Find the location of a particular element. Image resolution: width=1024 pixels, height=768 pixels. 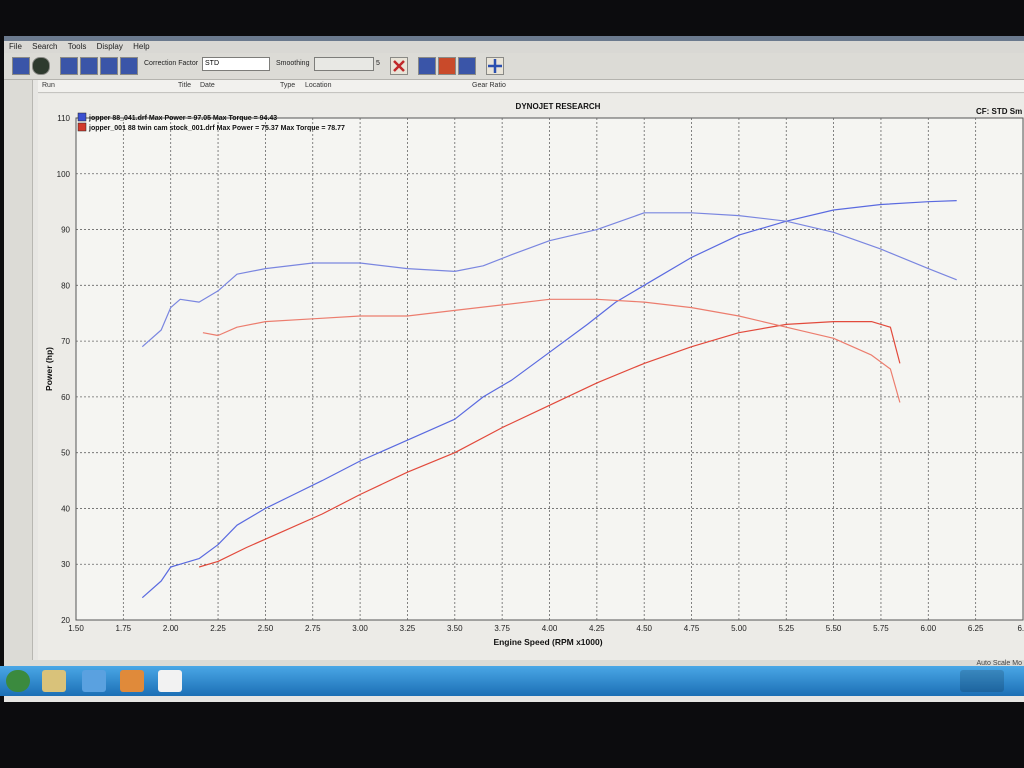

media-player-icon is located at coordinates (132, 681).